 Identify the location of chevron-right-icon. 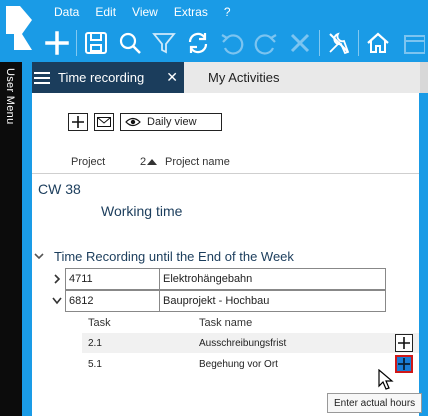
(57, 279).